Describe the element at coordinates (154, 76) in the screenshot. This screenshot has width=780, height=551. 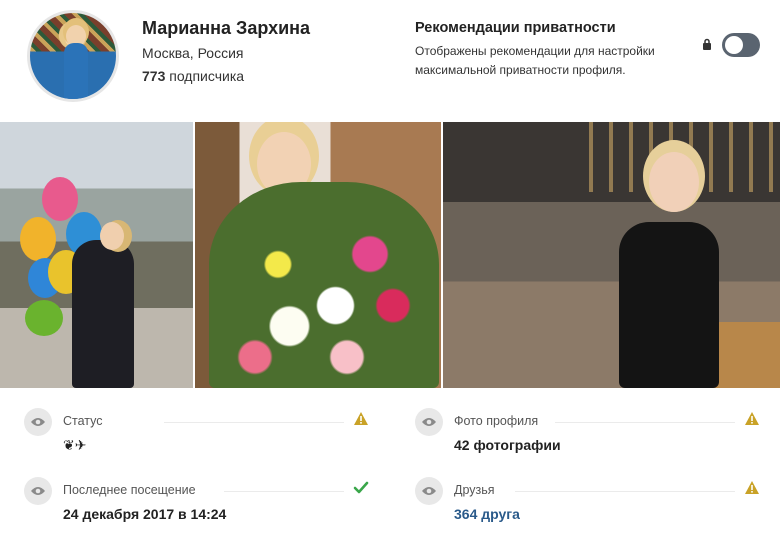
I see `followers-number: 773` at that location.